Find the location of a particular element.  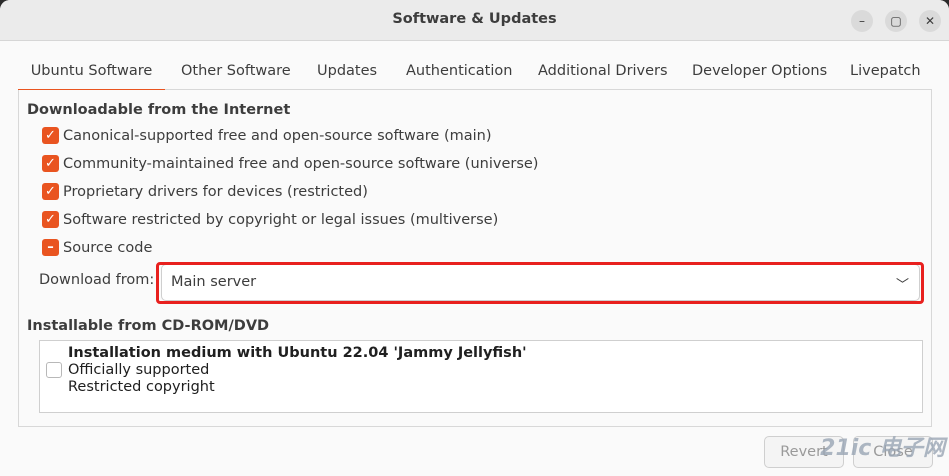

tab-additional-drivers: Additional Drivers is located at coordinates (603, 71).